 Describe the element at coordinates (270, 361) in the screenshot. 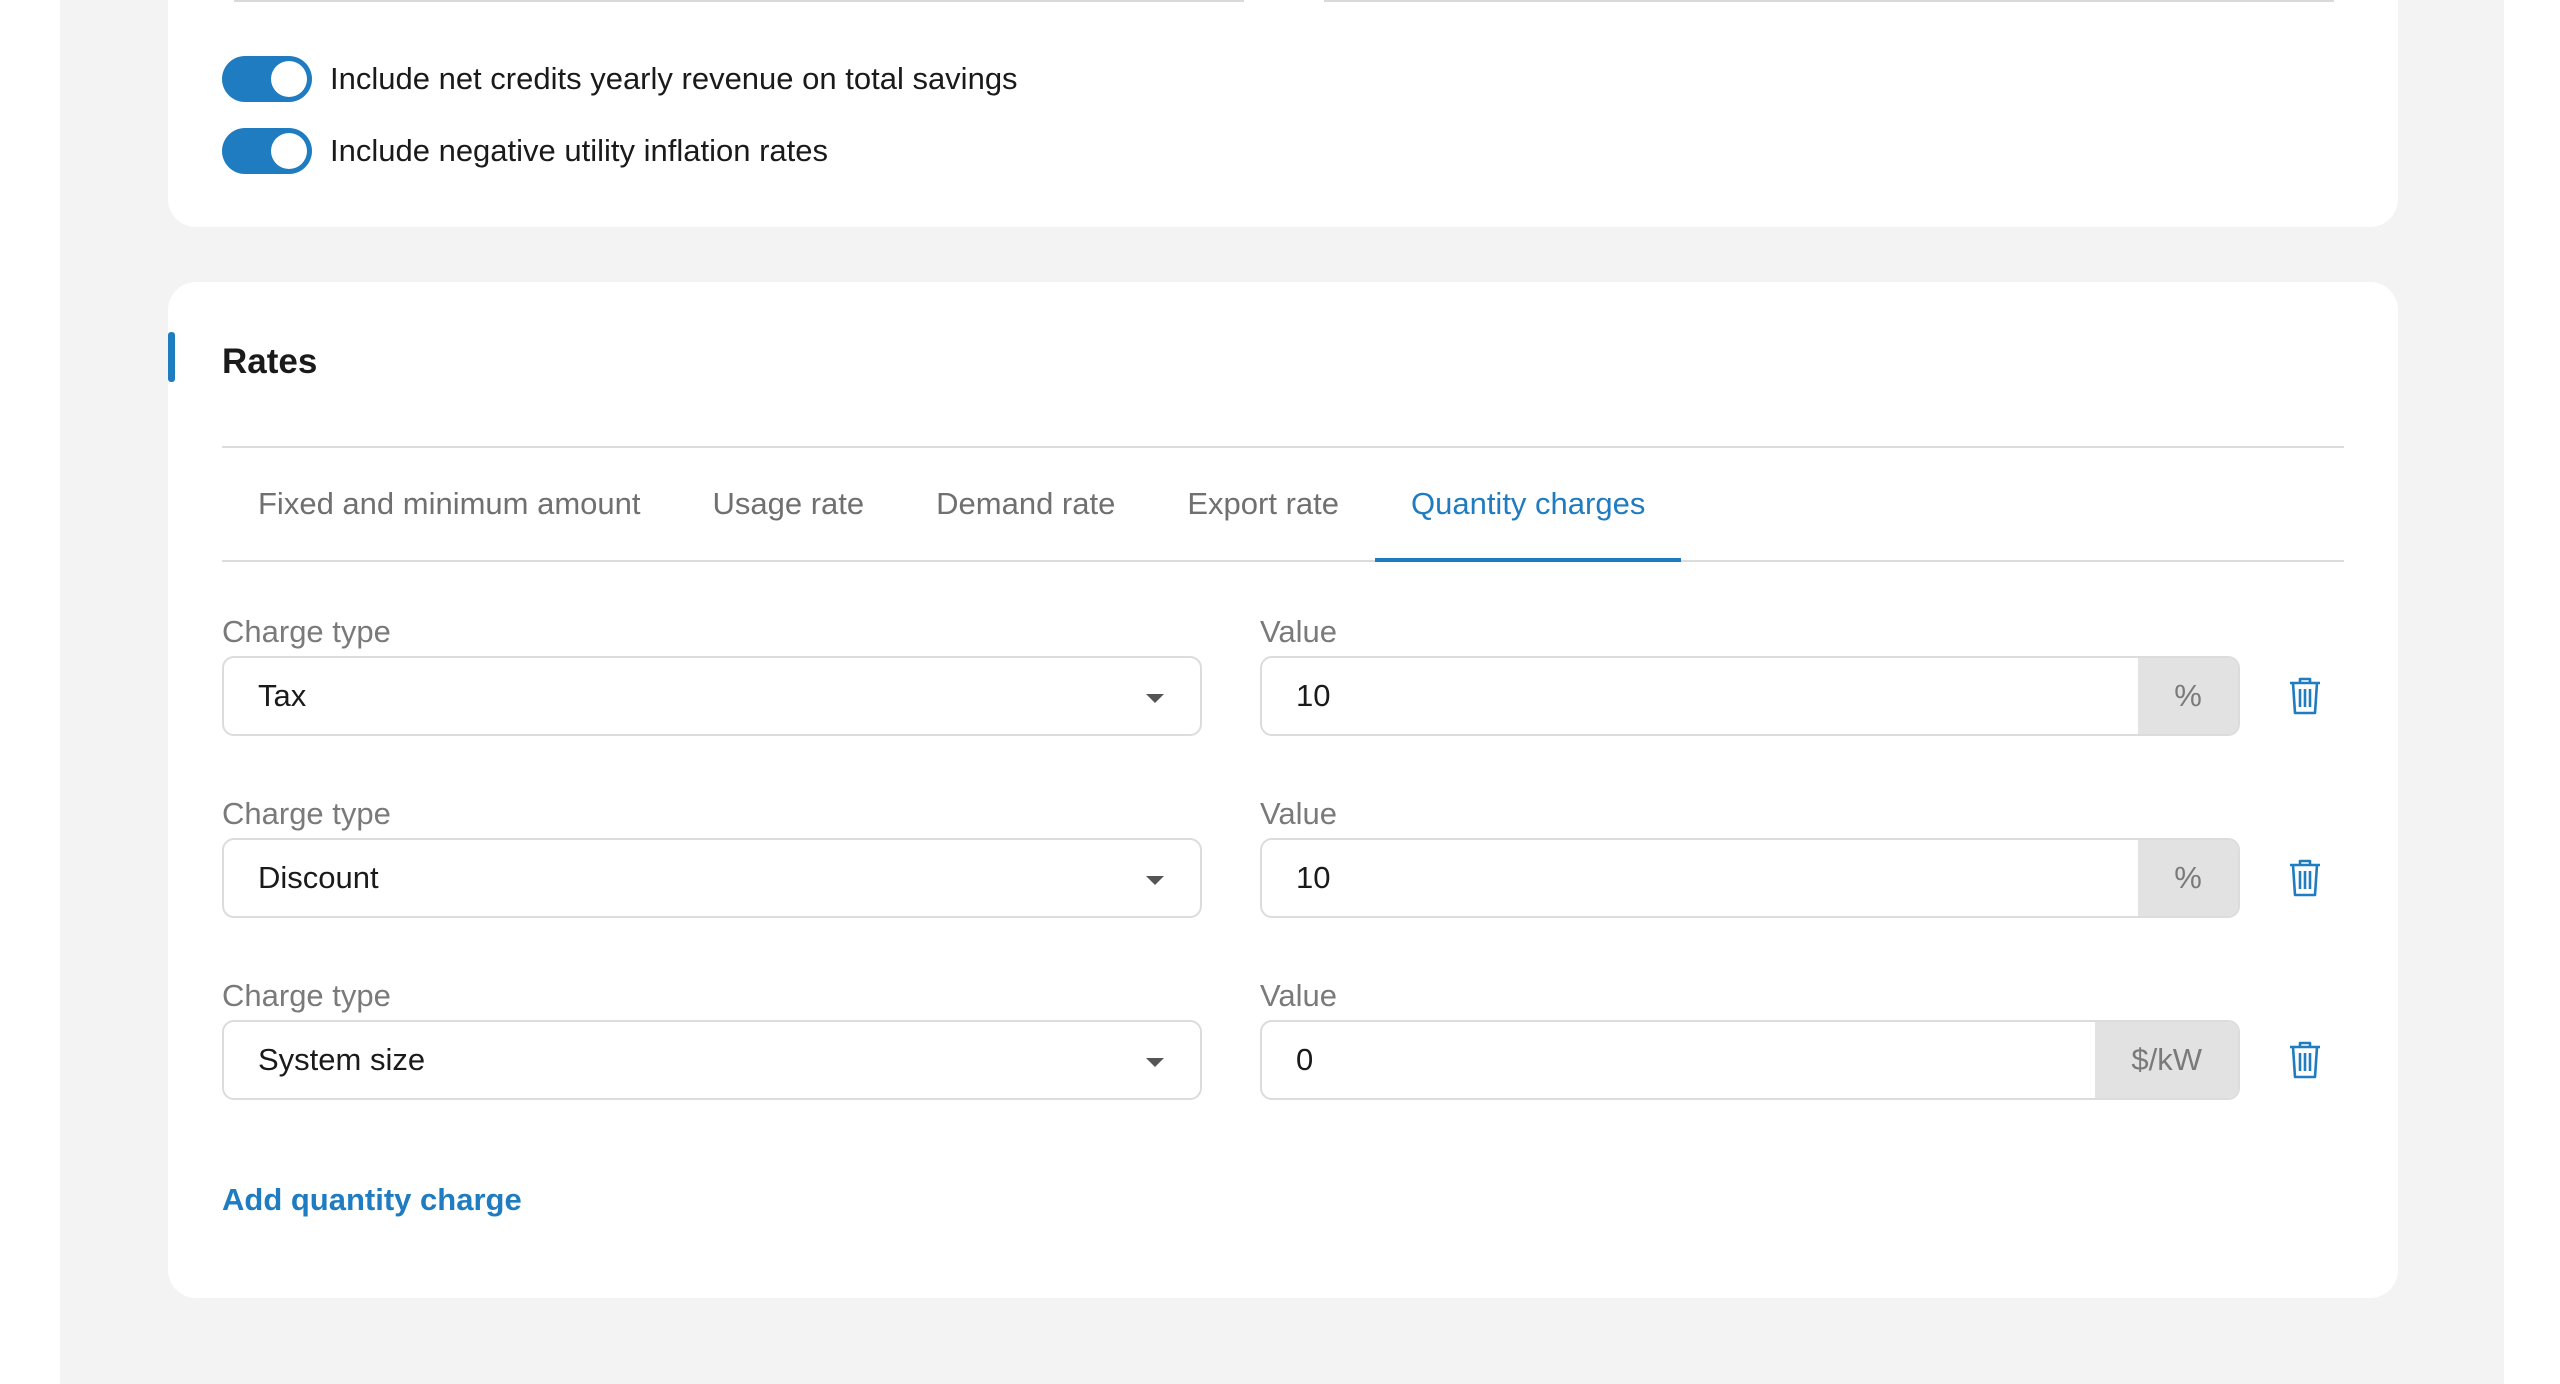

I see `rates-title: Rates` at that location.